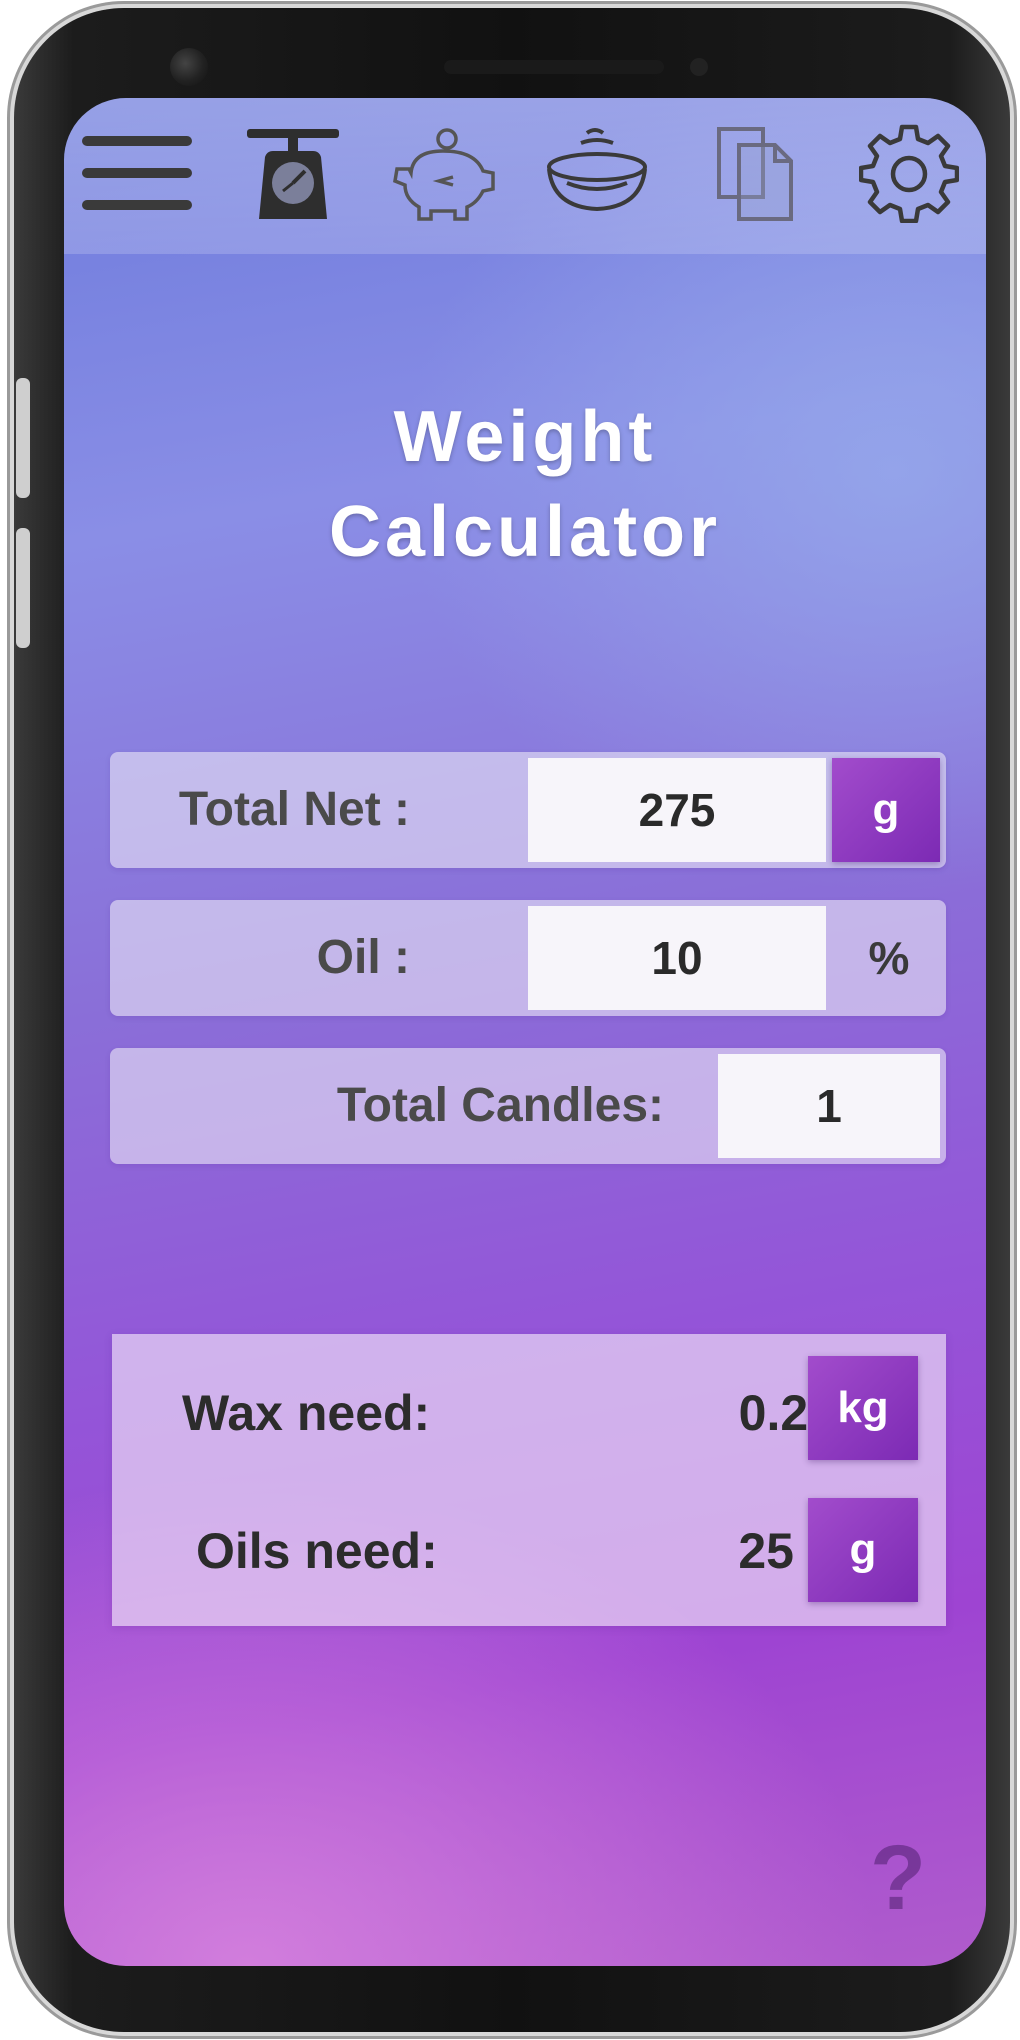 The image size is (1020, 2040). What do you see at coordinates (525, 532) in the screenshot?
I see `title-line-2: Calculator` at bounding box center [525, 532].